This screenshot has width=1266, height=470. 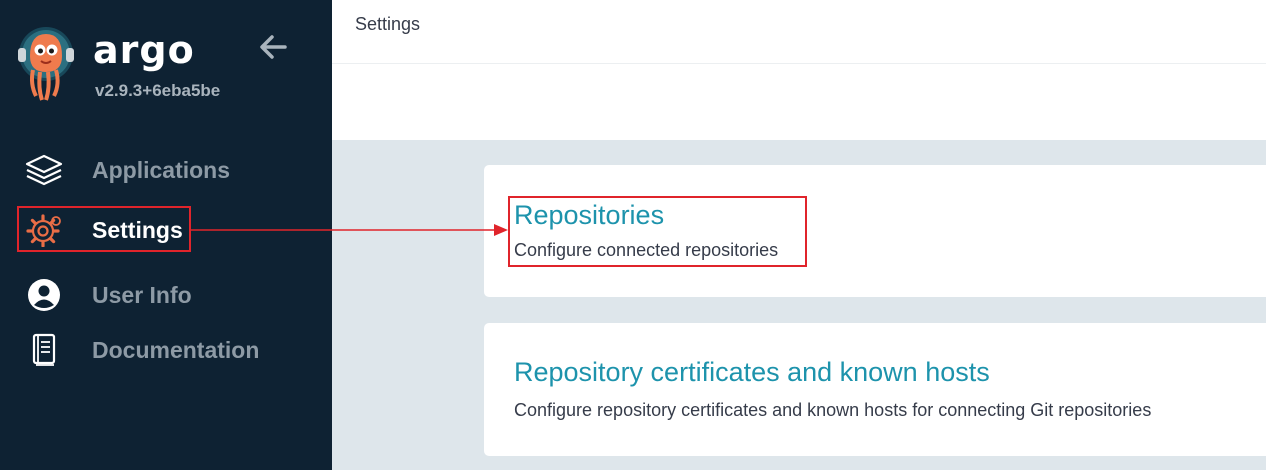 What do you see at coordinates (799, 102) in the screenshot?
I see `toolbar-area` at bounding box center [799, 102].